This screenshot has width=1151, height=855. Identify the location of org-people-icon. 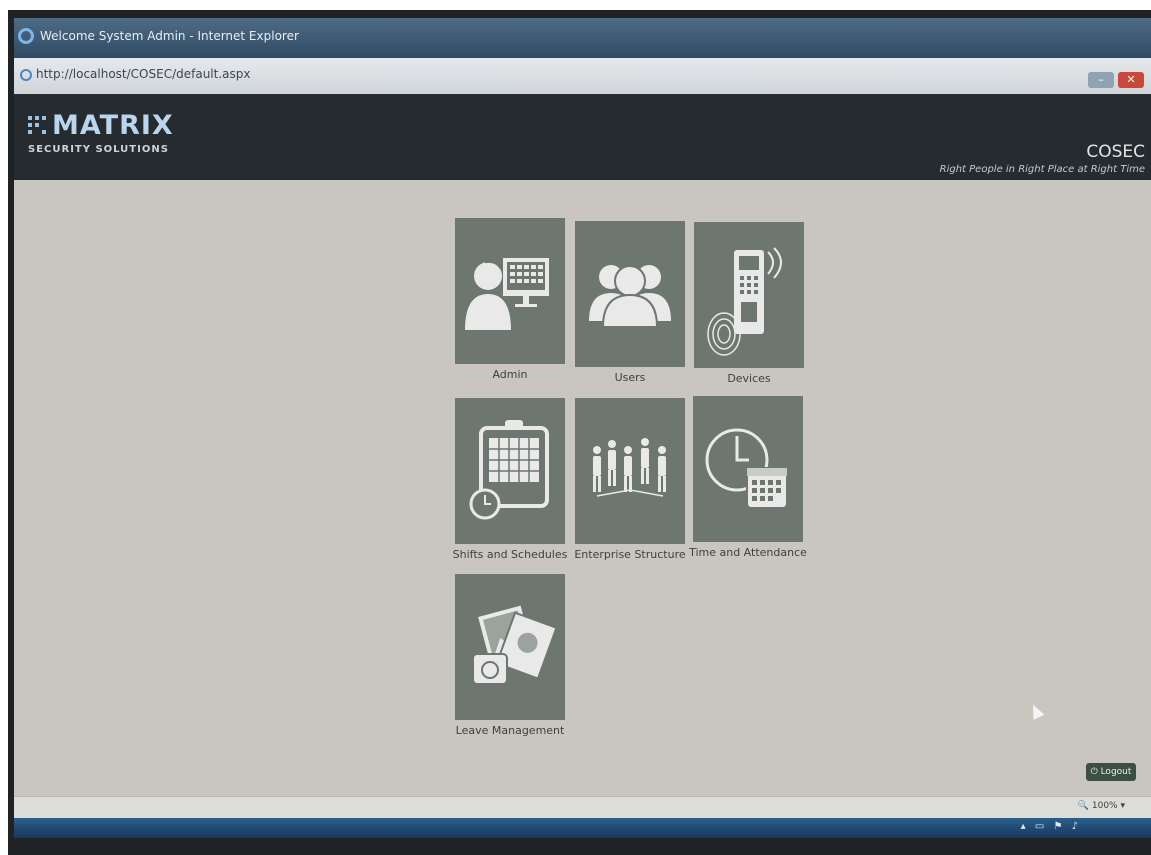
(630, 471).